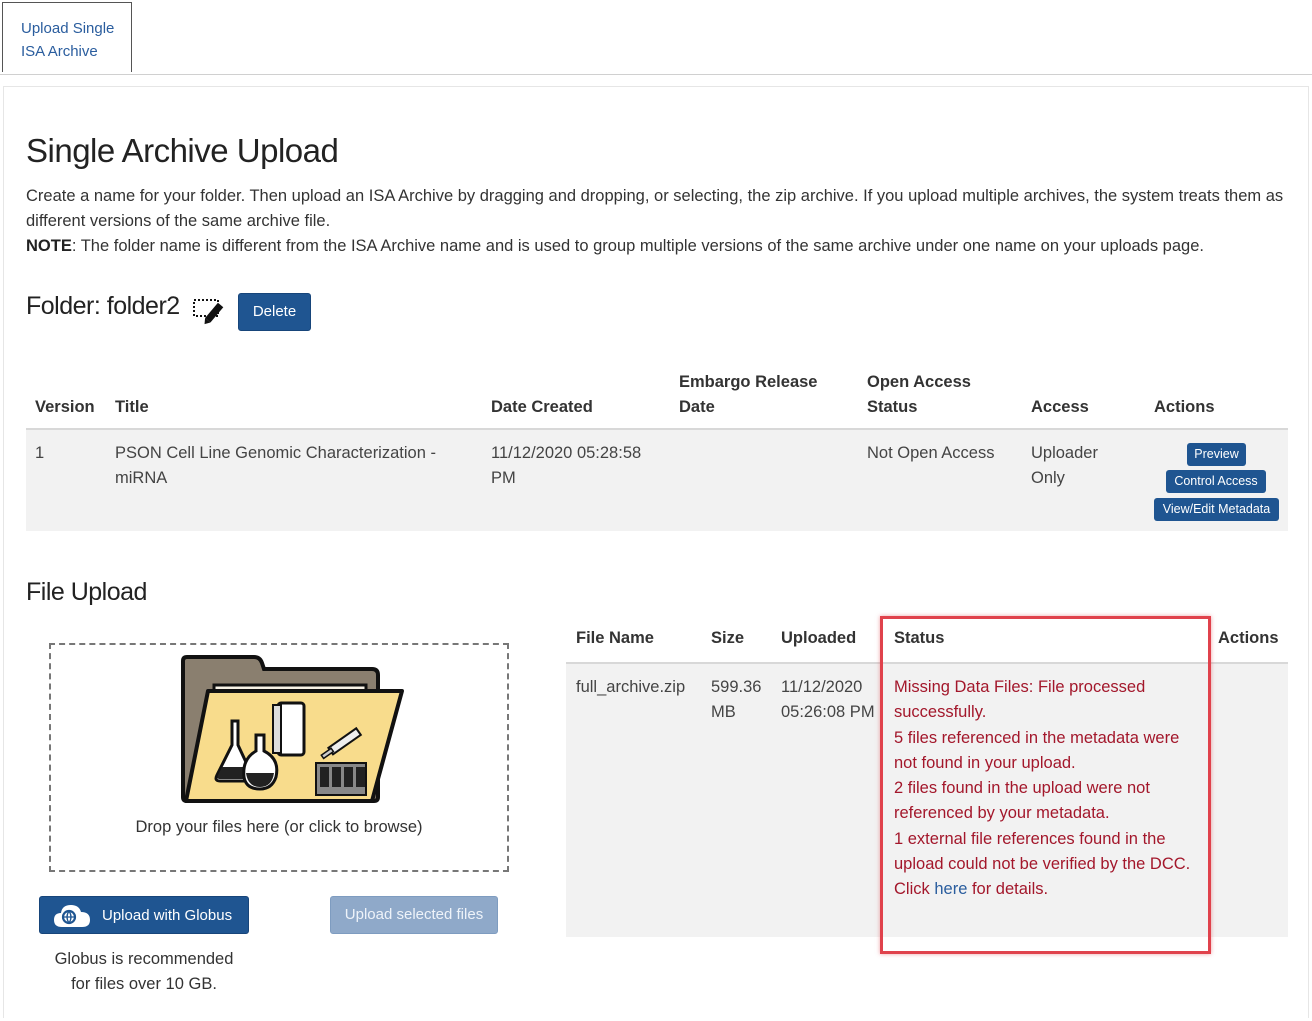  What do you see at coordinates (1060, 407) in the screenshot?
I see `col-access: Access` at bounding box center [1060, 407].